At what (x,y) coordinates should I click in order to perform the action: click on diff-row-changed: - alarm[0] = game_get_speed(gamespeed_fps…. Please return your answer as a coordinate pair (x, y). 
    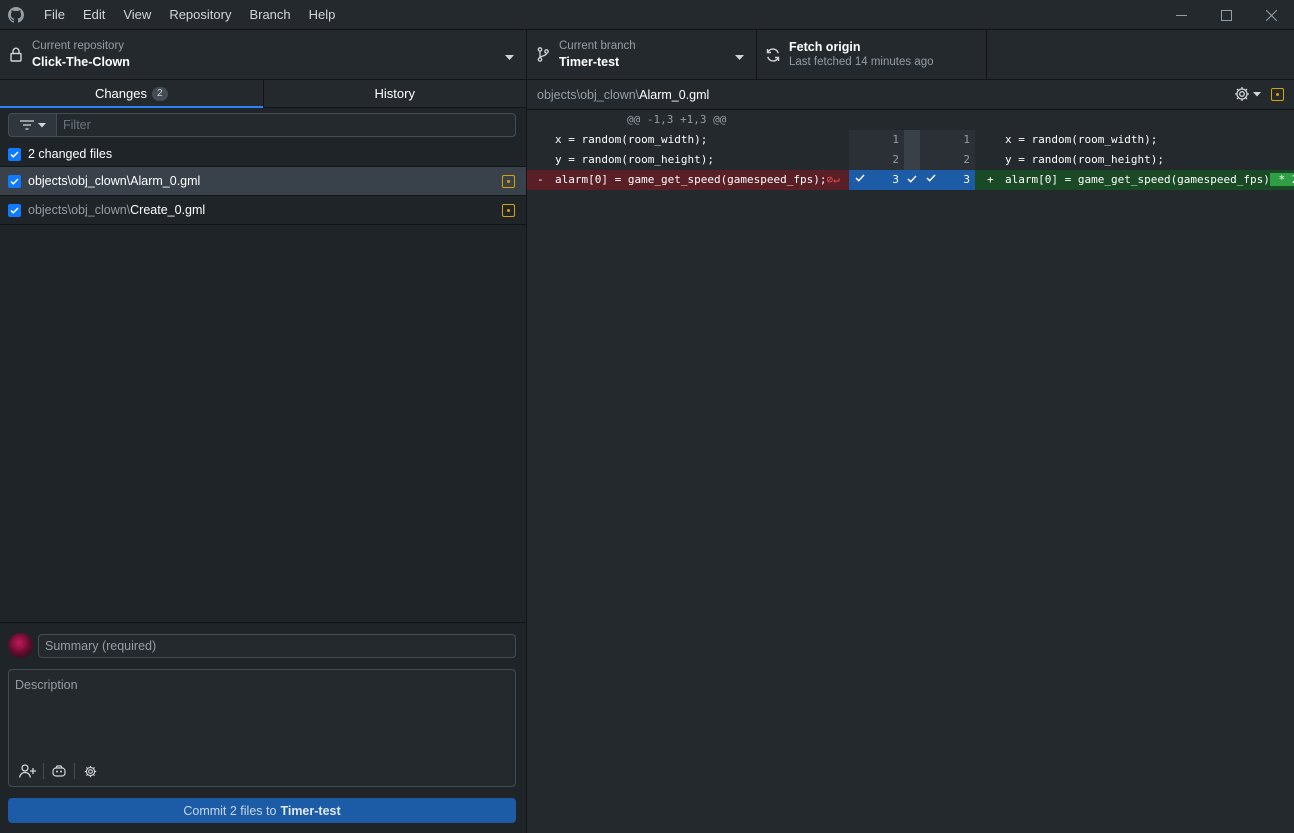
    Looking at the image, I should click on (910, 180).